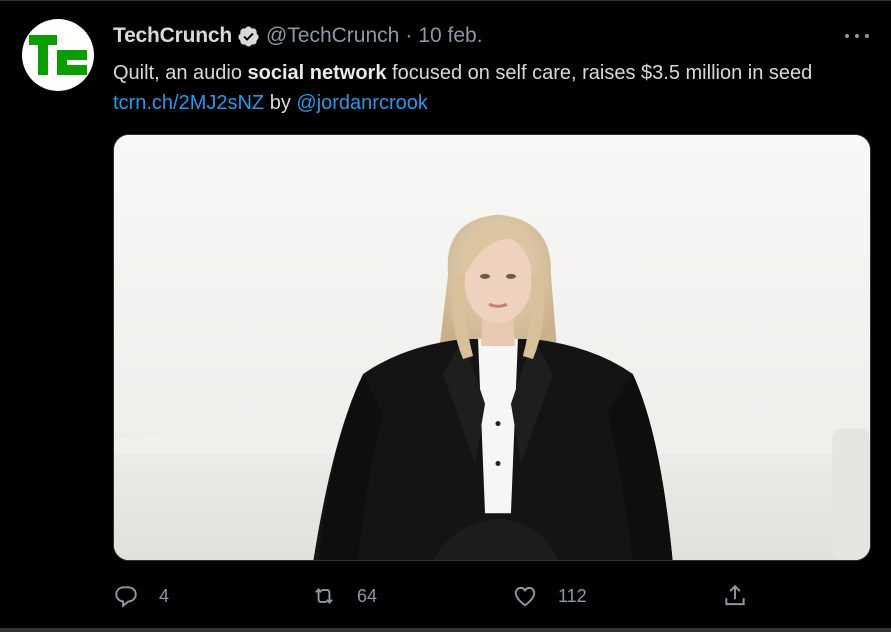 The image size is (891, 632). Describe the element at coordinates (172, 36) in the screenshot. I see `display-name: TechCrunch` at that location.